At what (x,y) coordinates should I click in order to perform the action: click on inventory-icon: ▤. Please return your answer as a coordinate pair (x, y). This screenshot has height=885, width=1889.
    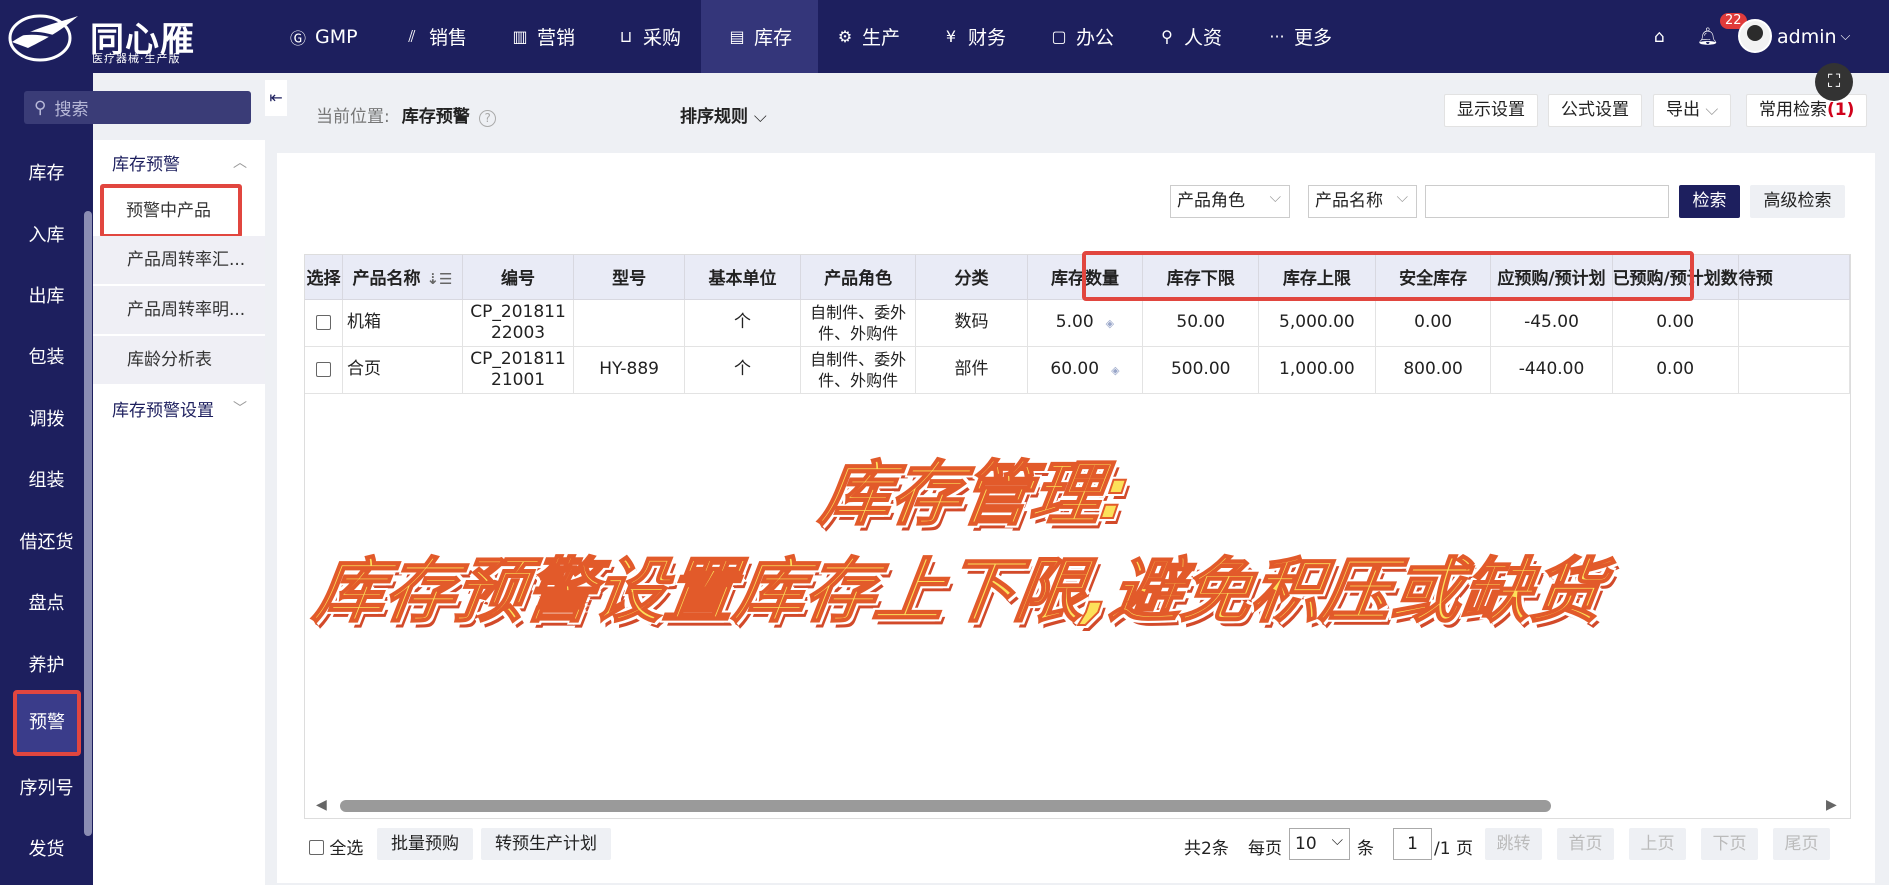
    Looking at the image, I should click on (737, 36).